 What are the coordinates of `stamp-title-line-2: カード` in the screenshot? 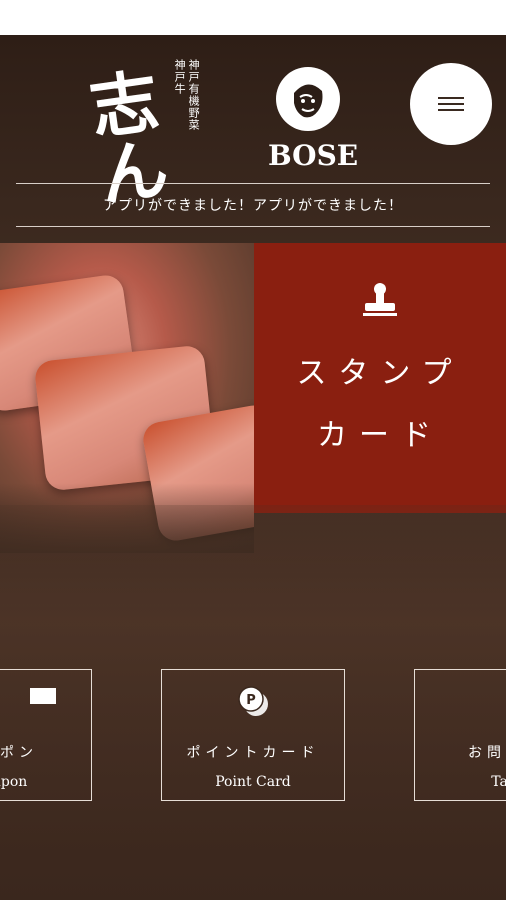 It's located at (380, 435).